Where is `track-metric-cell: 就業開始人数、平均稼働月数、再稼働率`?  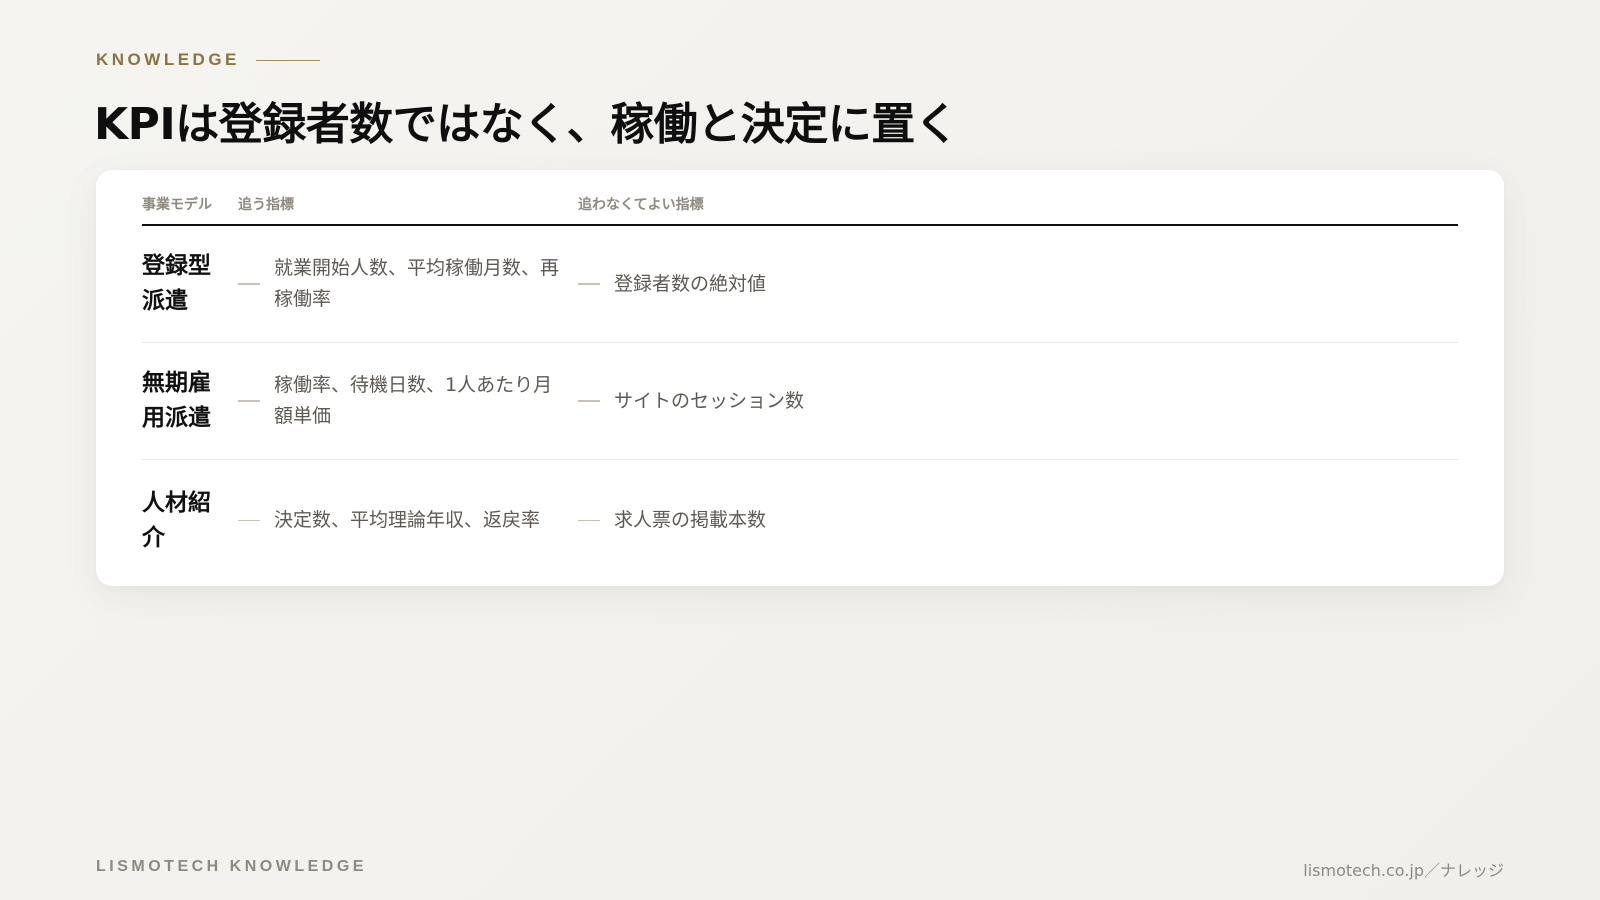
track-metric-cell: 就業開始人数、平均稼働月数、再稼働率 is located at coordinates (408, 284).